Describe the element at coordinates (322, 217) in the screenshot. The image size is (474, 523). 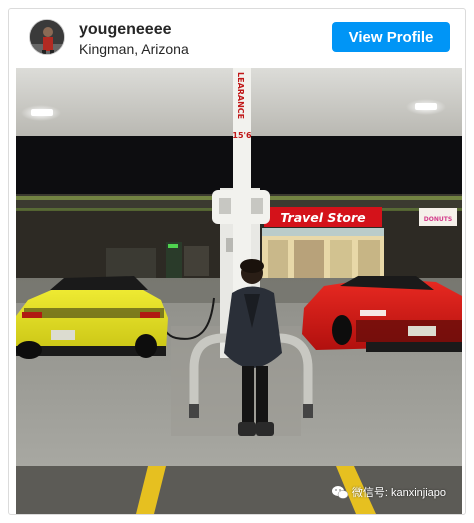
I see `travel-store-sign-text: Travel Store` at that location.